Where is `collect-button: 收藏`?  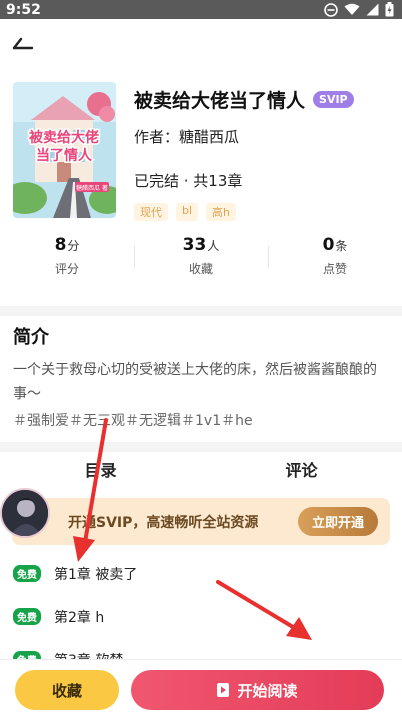 collect-button: 收藏 is located at coordinates (67, 690).